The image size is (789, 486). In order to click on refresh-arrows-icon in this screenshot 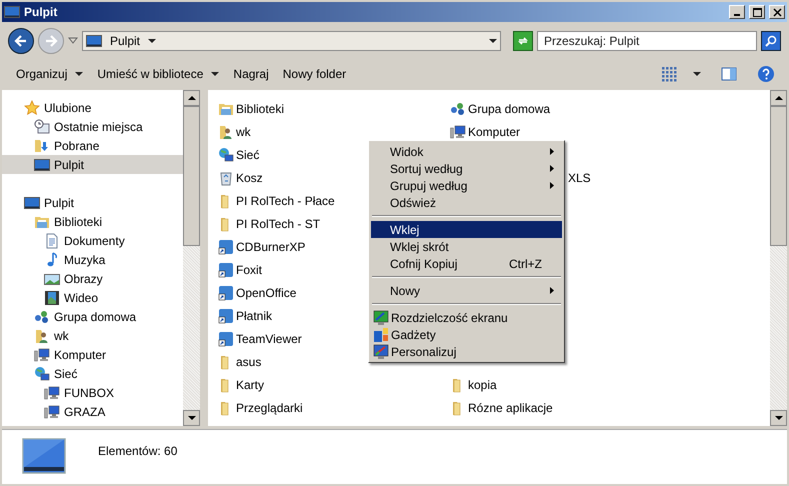, I will do `click(523, 41)`.